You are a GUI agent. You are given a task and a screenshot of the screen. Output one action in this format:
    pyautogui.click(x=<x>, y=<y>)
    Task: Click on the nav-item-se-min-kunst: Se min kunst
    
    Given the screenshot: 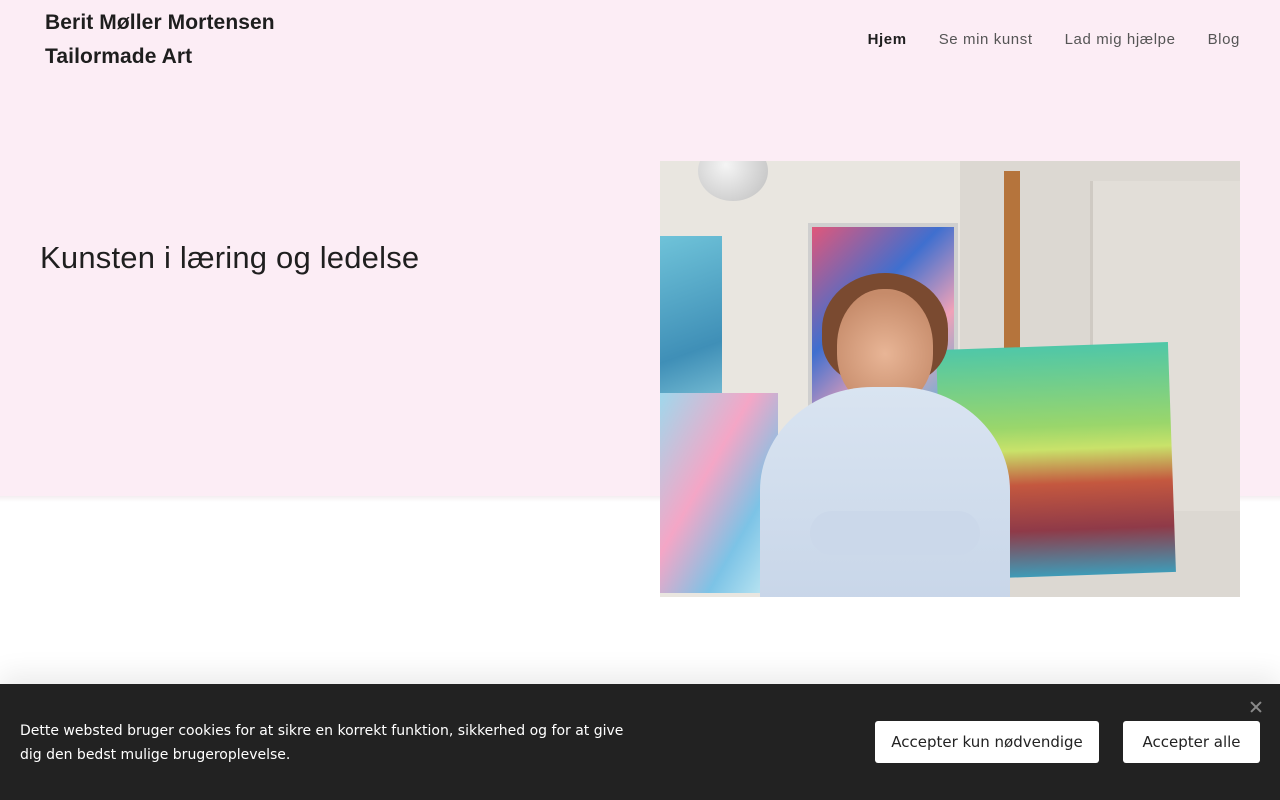 What is the action you would take?
    pyautogui.click(x=986, y=40)
    